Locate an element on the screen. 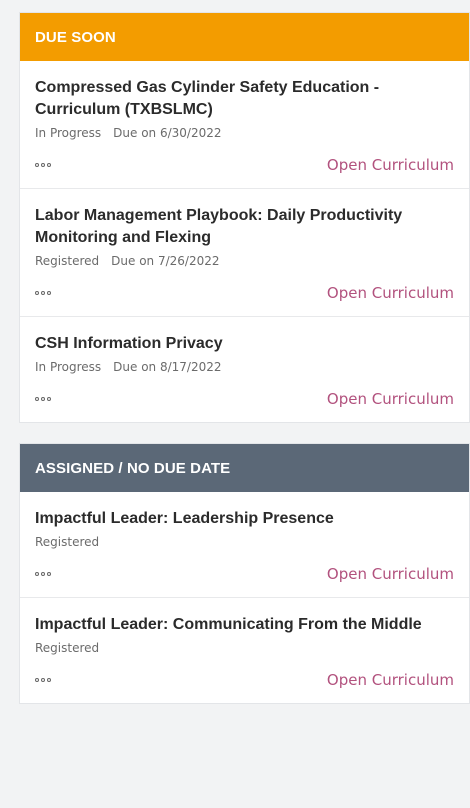 The width and height of the screenshot is (470, 808). item-due-date: Due on 7/26/2022 is located at coordinates (165, 261).